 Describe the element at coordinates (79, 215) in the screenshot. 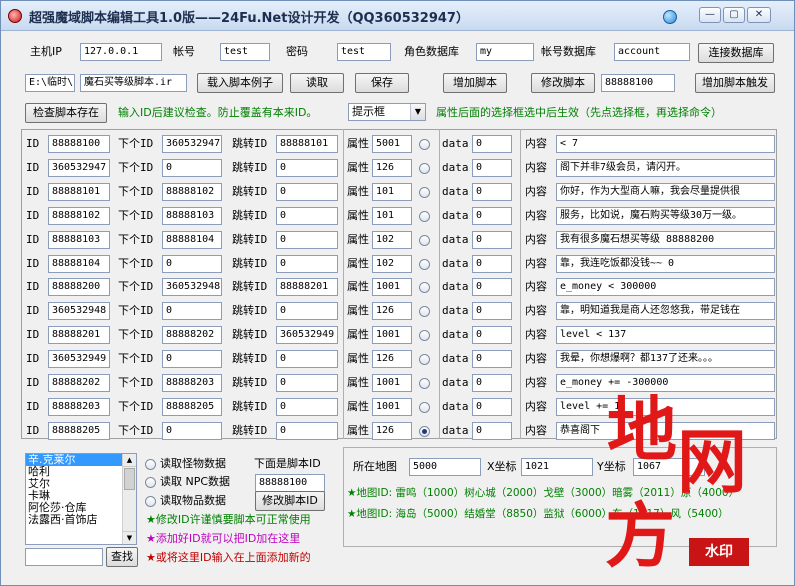

I see `row-id-input: 88888102` at that location.